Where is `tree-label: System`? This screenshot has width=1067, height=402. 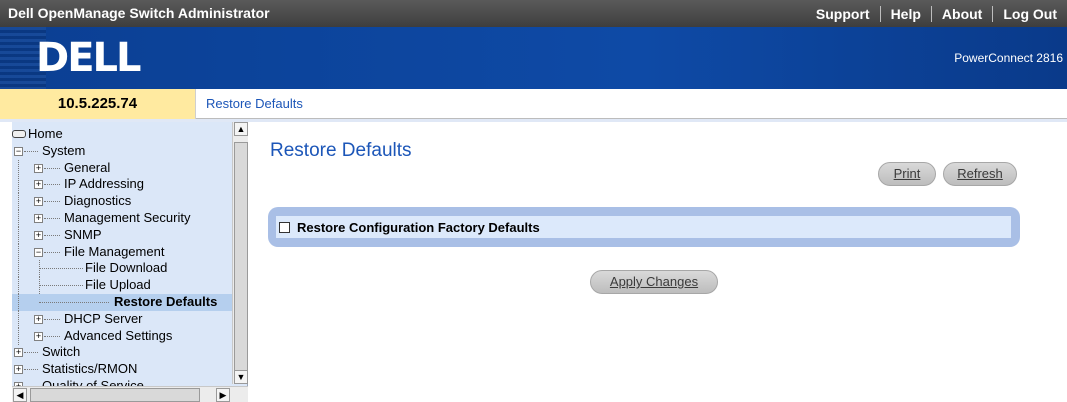 tree-label: System is located at coordinates (64, 150).